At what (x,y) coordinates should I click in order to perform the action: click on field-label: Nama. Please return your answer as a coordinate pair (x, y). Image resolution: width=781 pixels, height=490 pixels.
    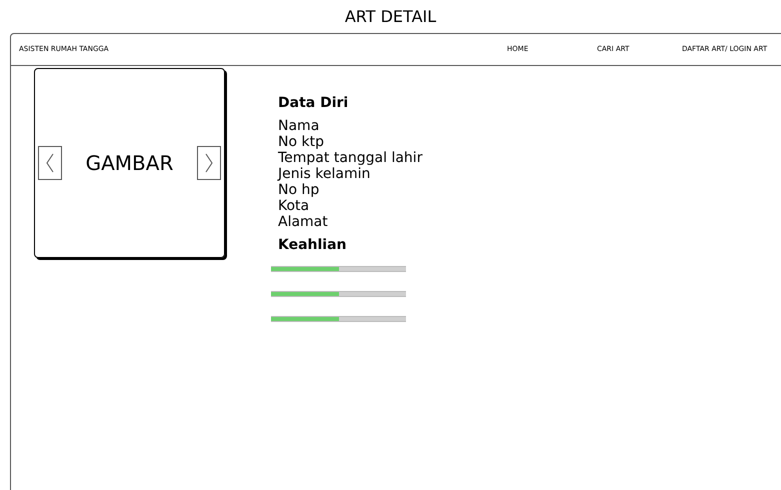
    Looking at the image, I should click on (299, 126).